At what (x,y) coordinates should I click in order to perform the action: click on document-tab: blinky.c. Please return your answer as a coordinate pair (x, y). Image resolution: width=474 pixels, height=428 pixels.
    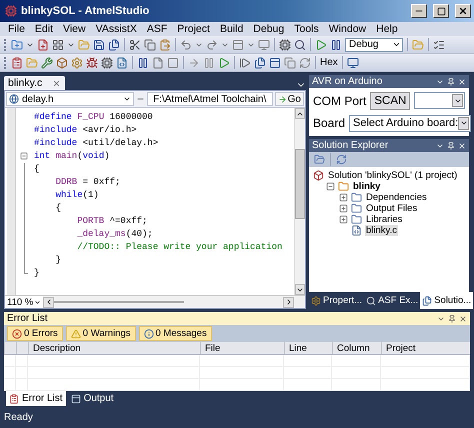
    Looking at the image, I should click on (35, 83).